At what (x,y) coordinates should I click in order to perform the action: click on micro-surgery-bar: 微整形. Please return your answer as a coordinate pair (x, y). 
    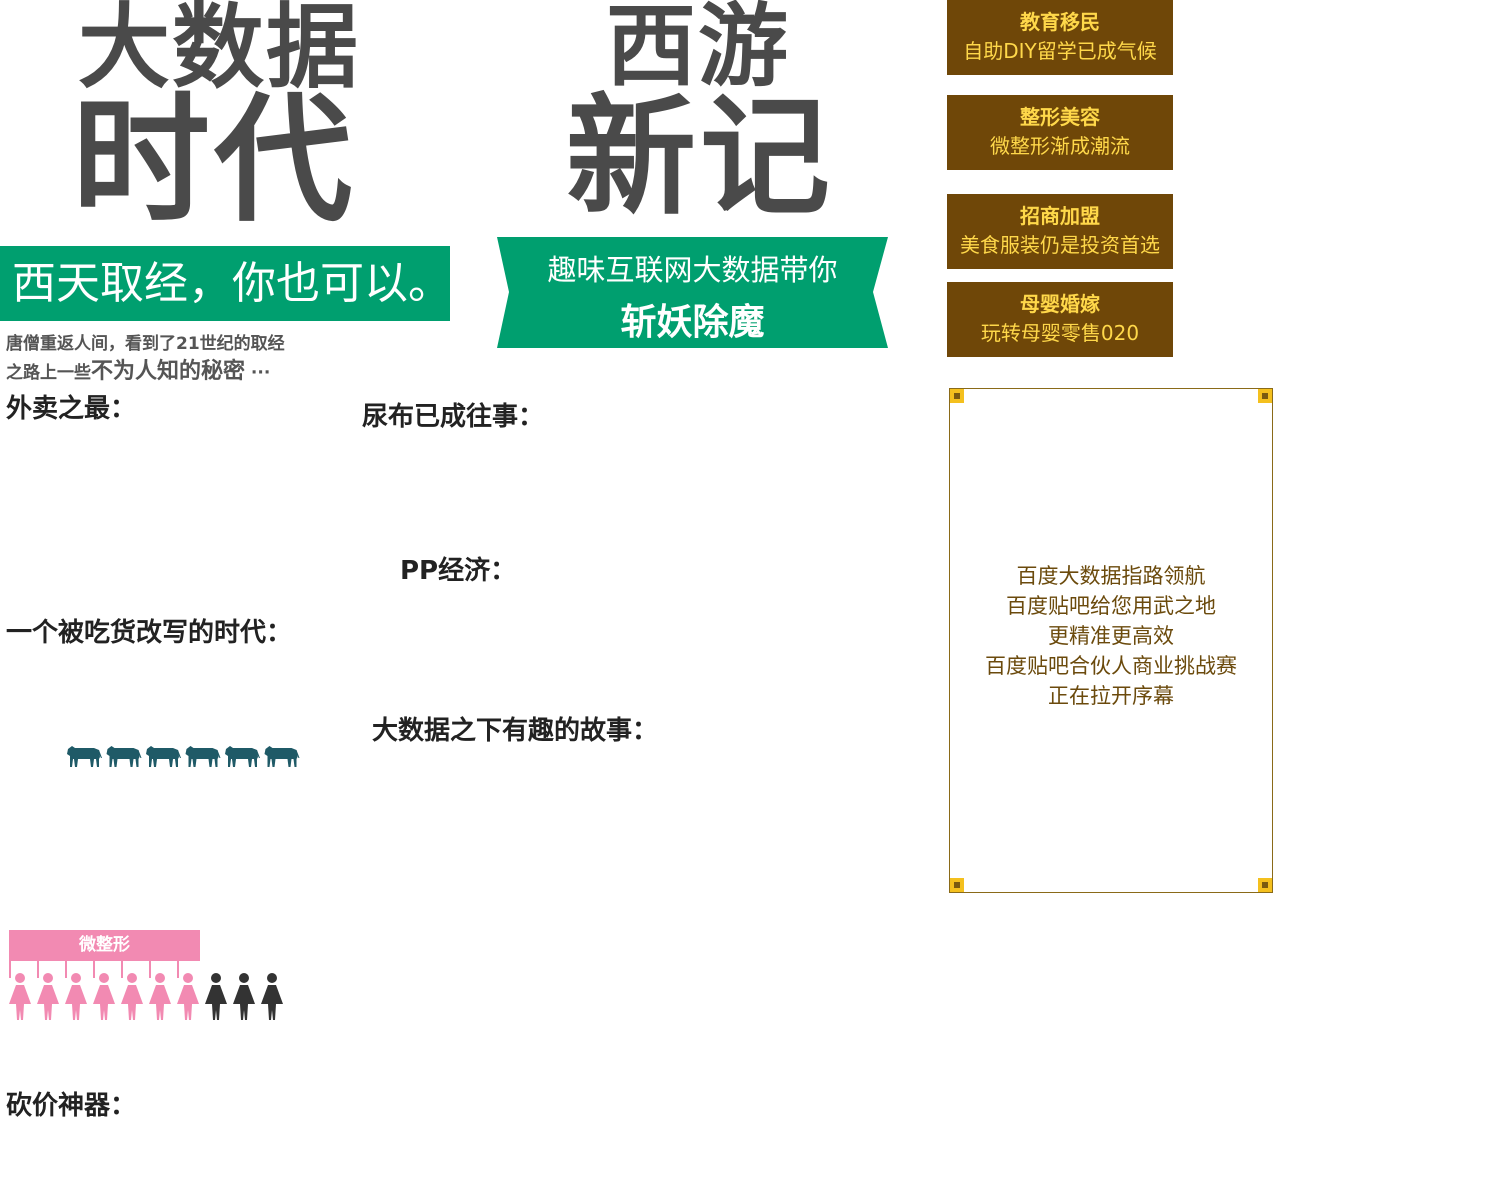
    Looking at the image, I should click on (104, 945).